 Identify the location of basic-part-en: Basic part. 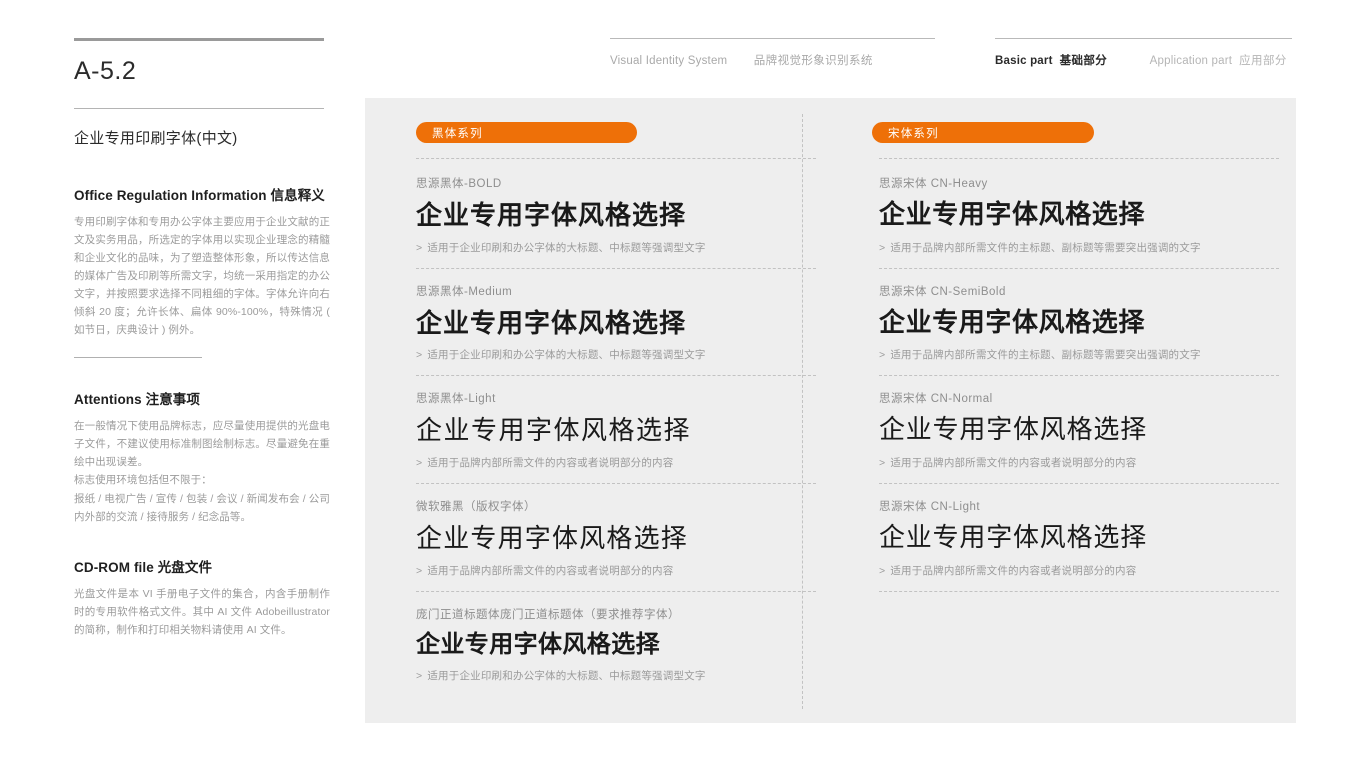
(1024, 61).